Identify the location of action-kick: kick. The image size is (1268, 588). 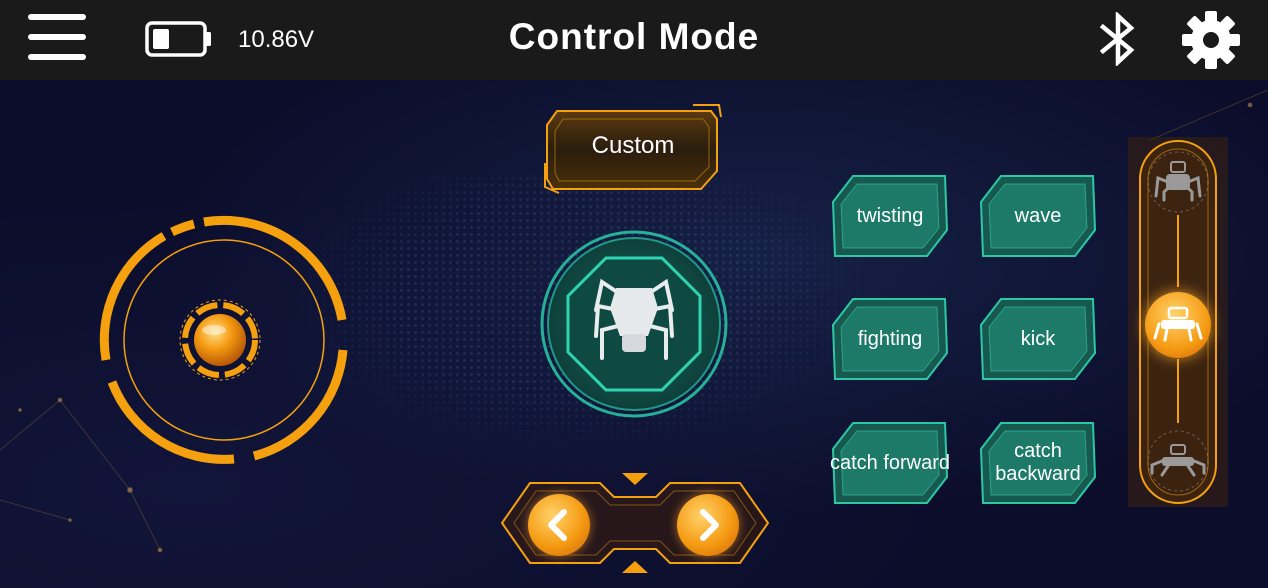
(1038, 339).